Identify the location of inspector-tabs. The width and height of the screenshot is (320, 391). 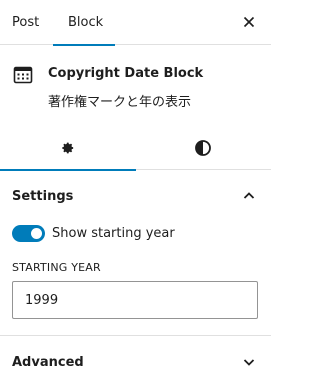
(136, 147).